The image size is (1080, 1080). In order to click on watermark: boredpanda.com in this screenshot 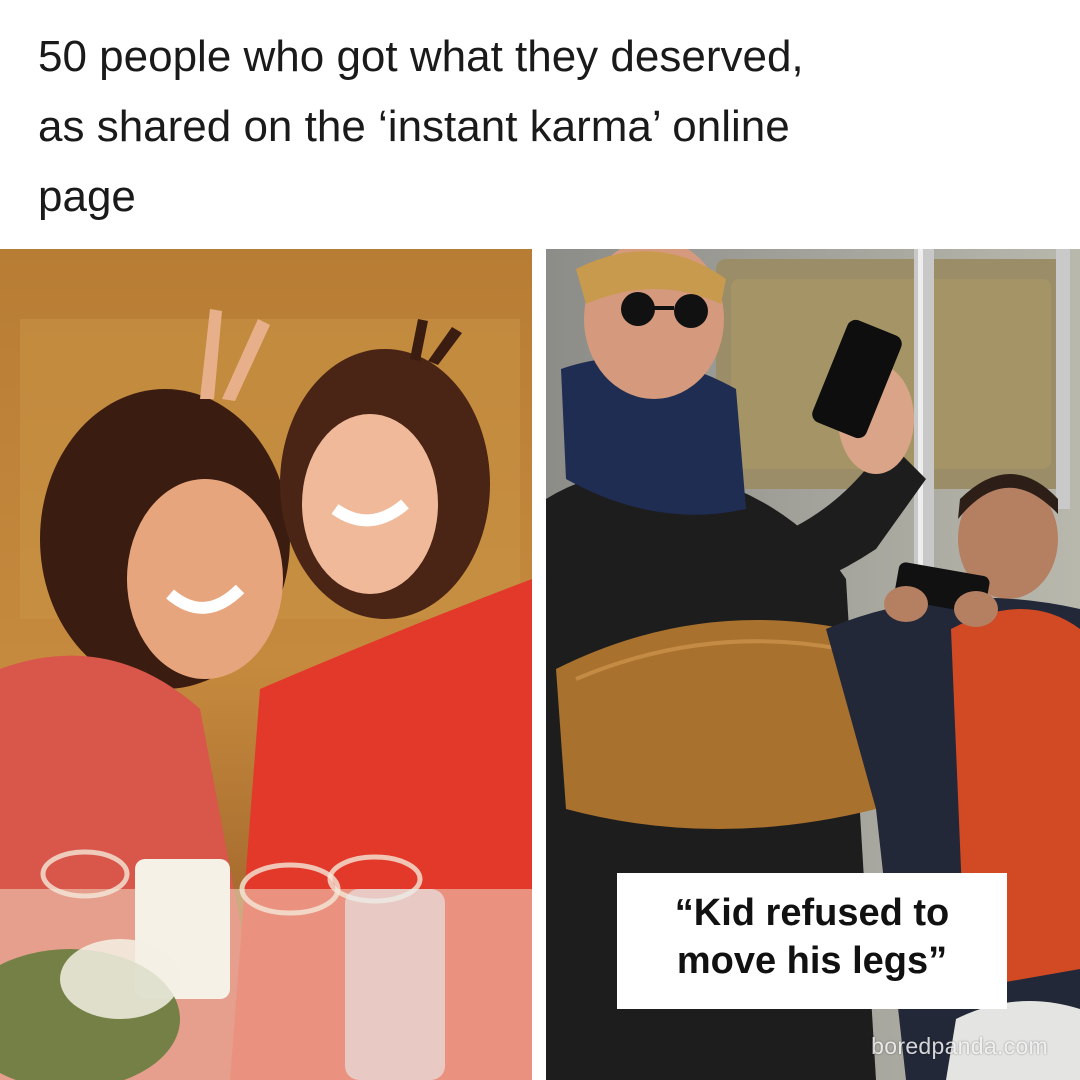, I will do `click(959, 1046)`.